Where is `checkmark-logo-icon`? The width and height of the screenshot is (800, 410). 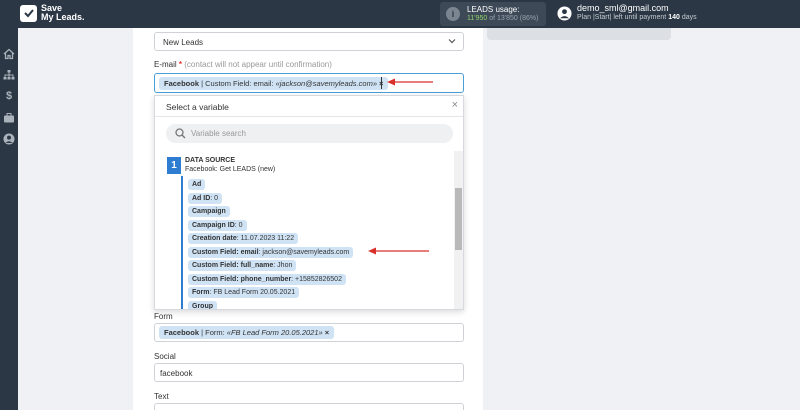
checkmark-logo-icon is located at coordinates (28, 13).